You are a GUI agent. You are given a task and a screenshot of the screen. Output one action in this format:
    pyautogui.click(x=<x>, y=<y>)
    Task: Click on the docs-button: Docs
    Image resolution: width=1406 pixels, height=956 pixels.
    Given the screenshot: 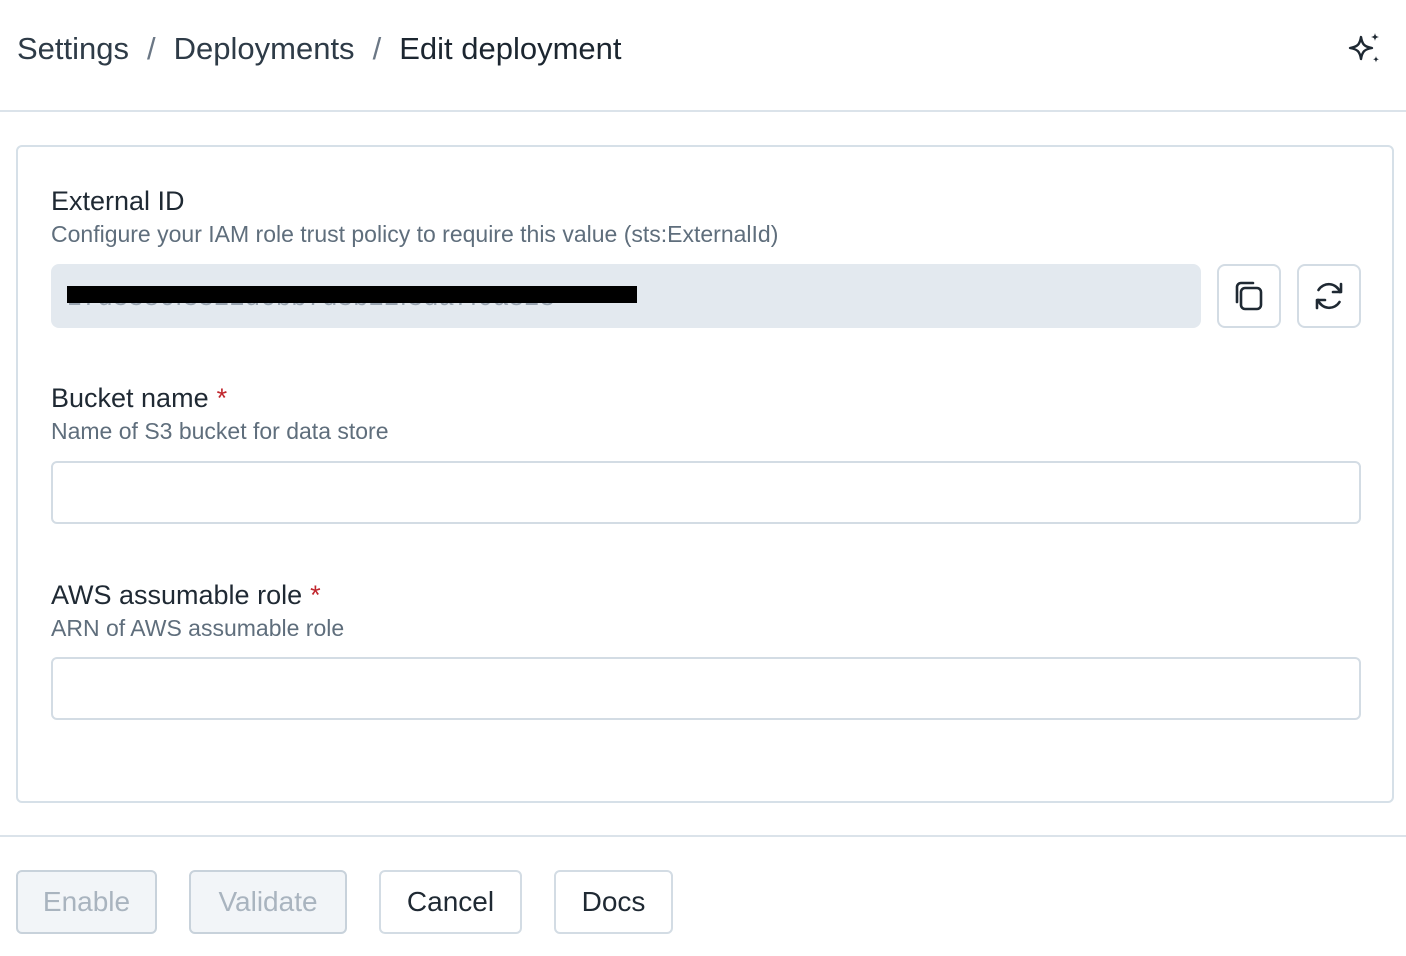 What is the action you would take?
    pyautogui.click(x=613, y=902)
    